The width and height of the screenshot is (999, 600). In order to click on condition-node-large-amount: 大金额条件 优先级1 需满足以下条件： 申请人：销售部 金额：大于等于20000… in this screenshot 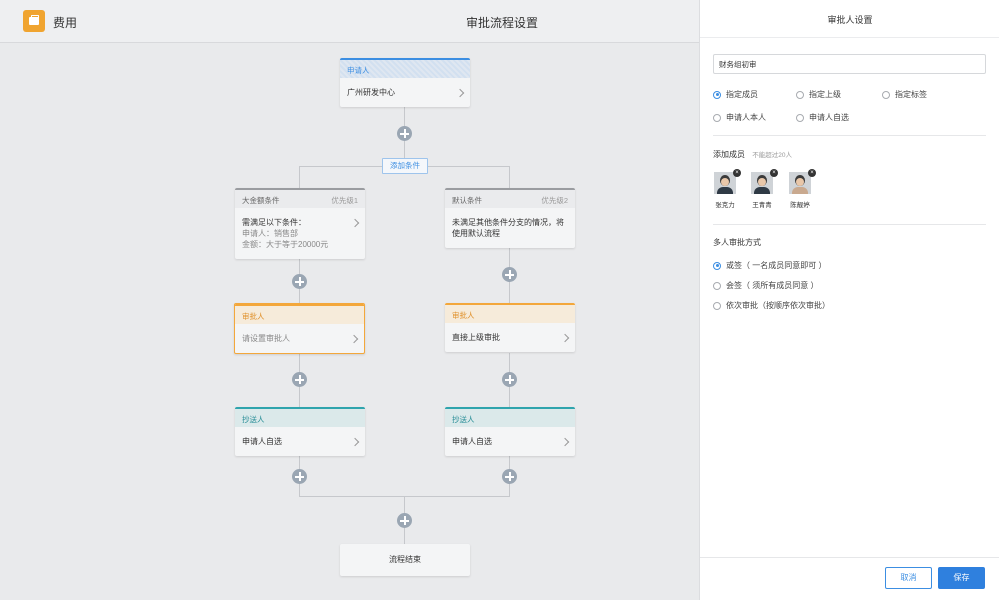, I will do `click(300, 223)`.